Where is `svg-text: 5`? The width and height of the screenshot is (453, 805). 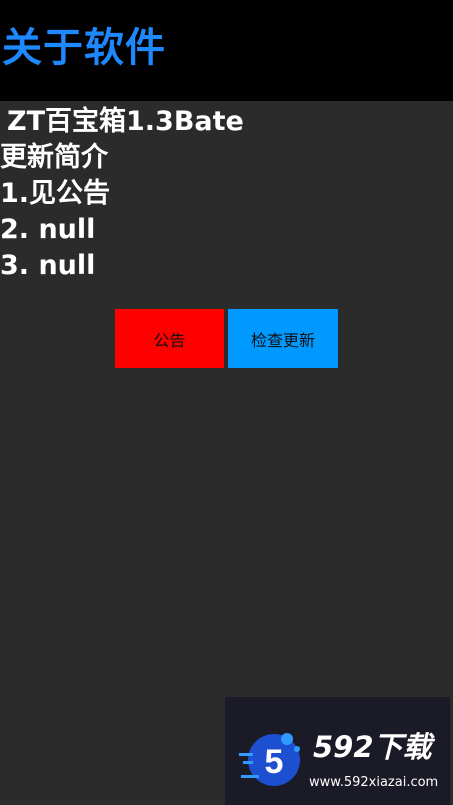 svg-text: 5 is located at coordinates (274, 762).